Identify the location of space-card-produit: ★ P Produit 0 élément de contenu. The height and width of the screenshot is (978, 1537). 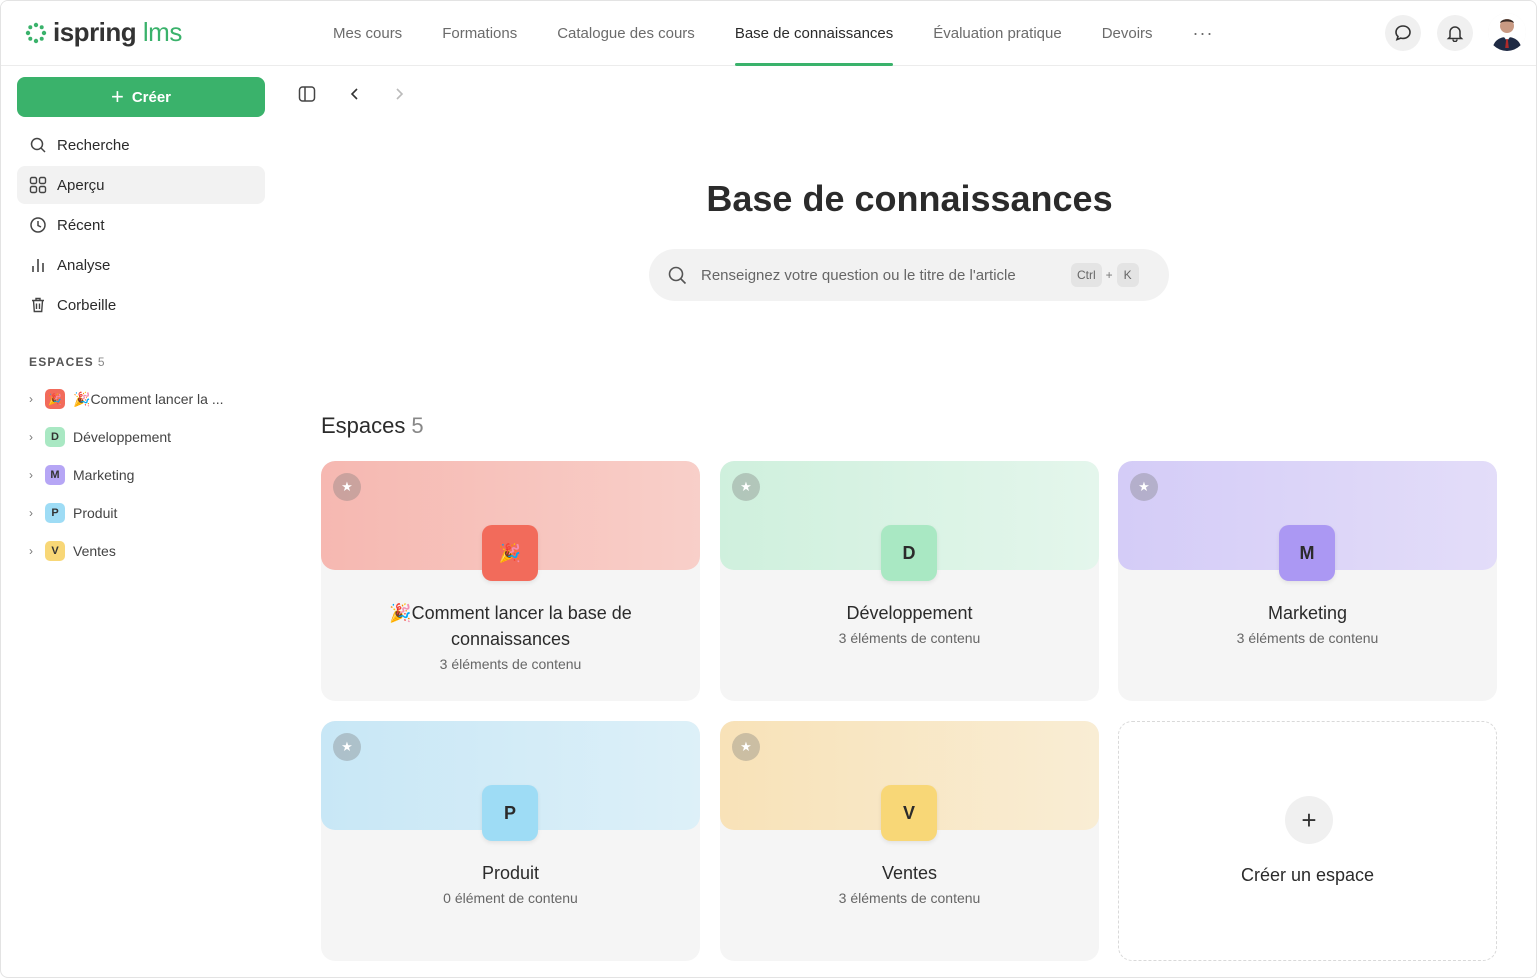
(510, 841).